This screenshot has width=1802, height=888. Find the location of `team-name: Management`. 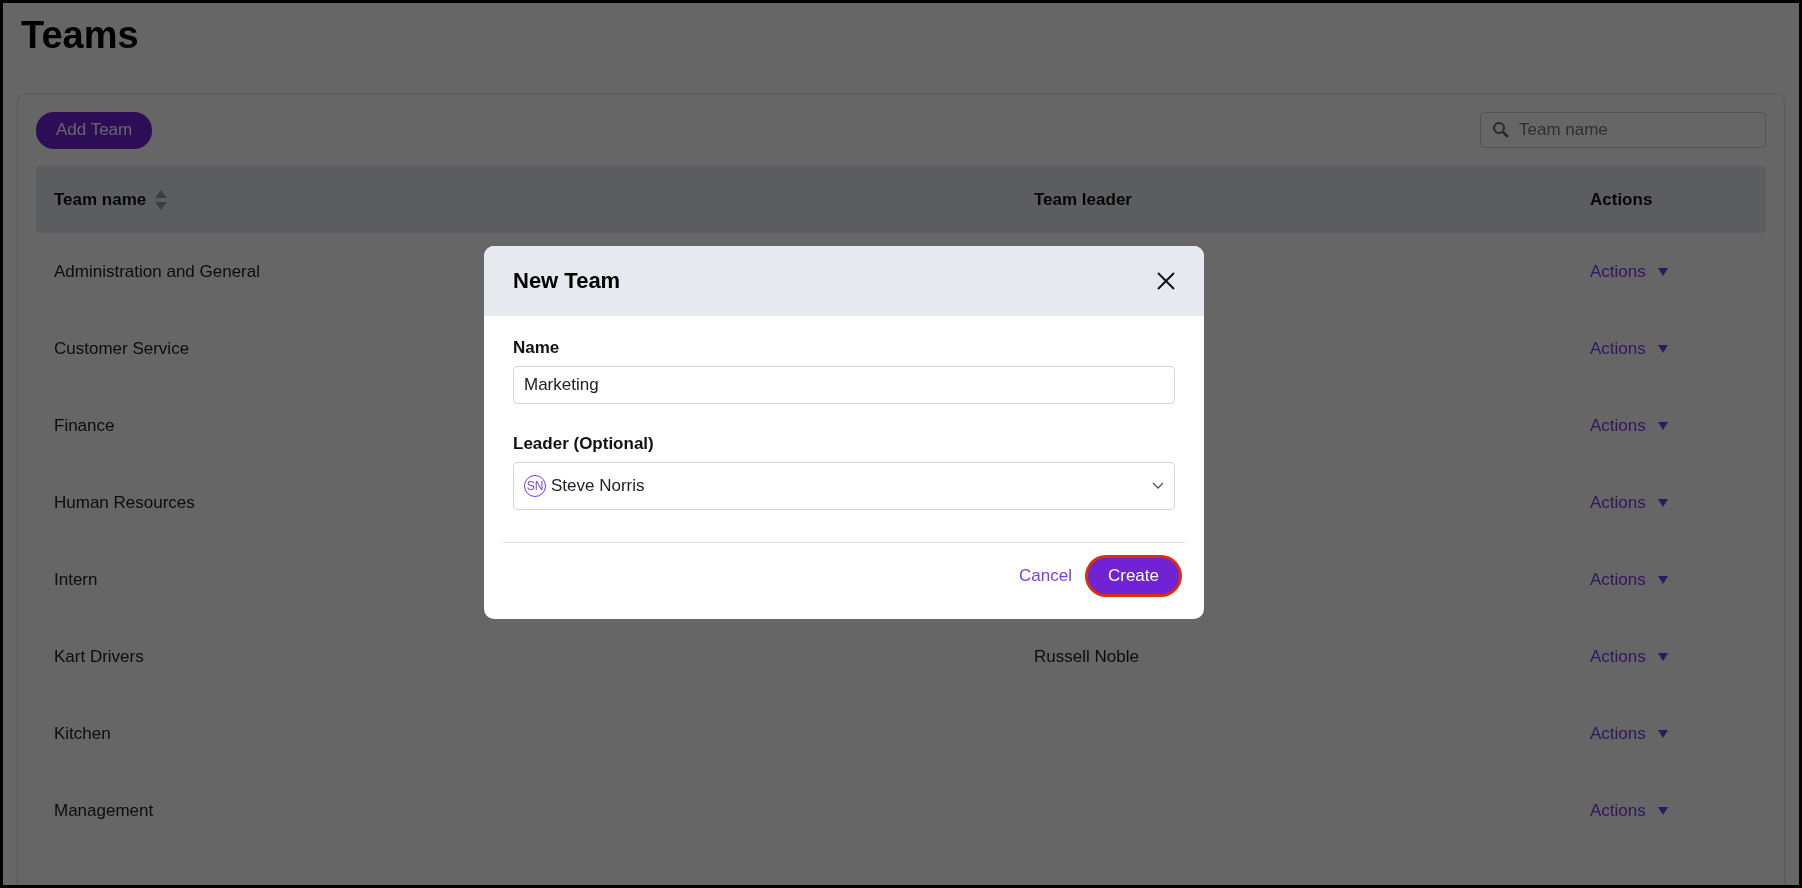

team-name: Management is located at coordinates (104, 810).